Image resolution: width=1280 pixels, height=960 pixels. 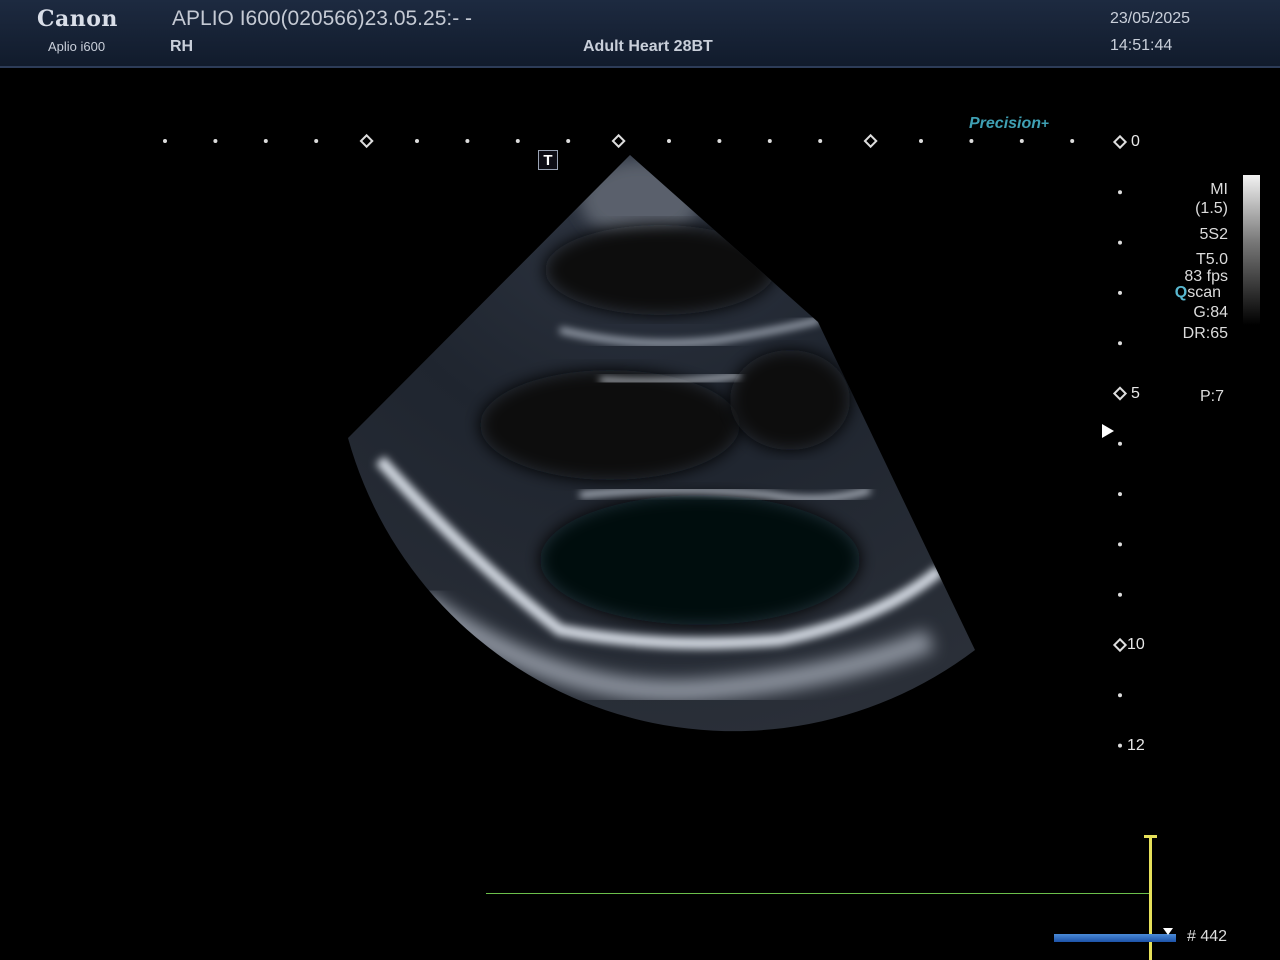 What do you see at coordinates (1207, 936) in the screenshot?
I see `frame-number: # 442` at bounding box center [1207, 936].